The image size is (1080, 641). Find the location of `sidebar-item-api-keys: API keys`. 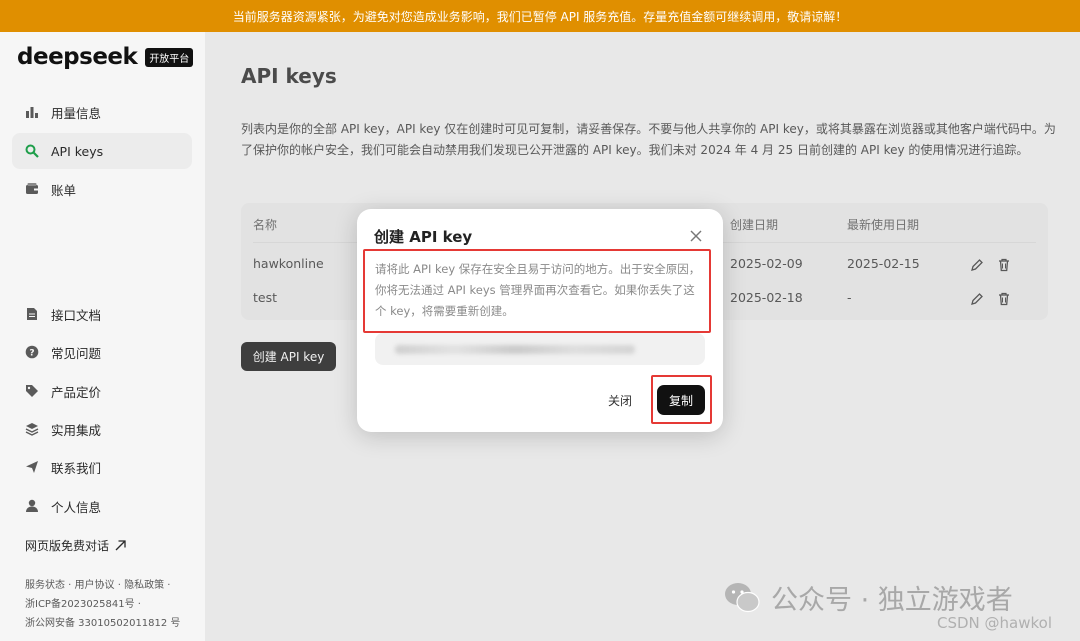

sidebar-item-api-keys: API keys is located at coordinates (102, 151).